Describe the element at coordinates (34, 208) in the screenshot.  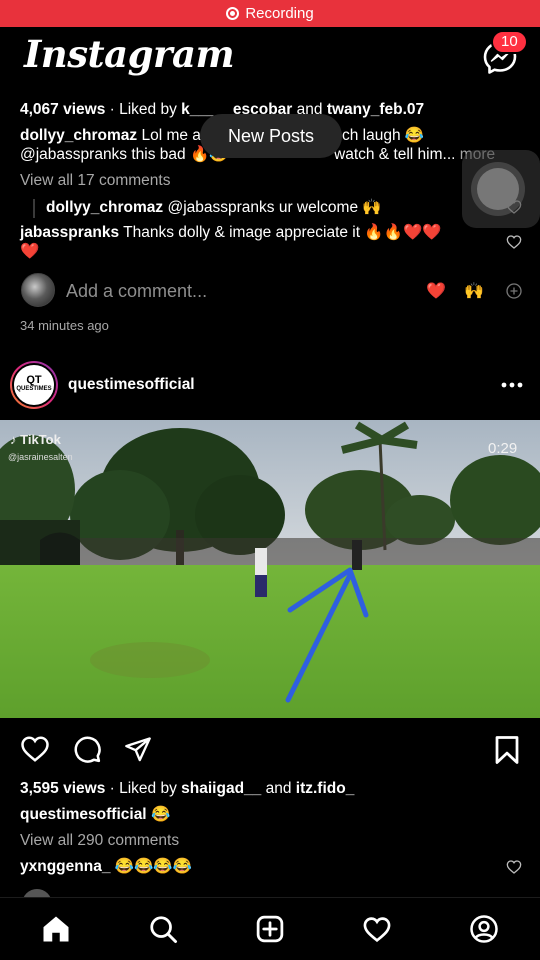
I see `reply-thread-line` at that location.